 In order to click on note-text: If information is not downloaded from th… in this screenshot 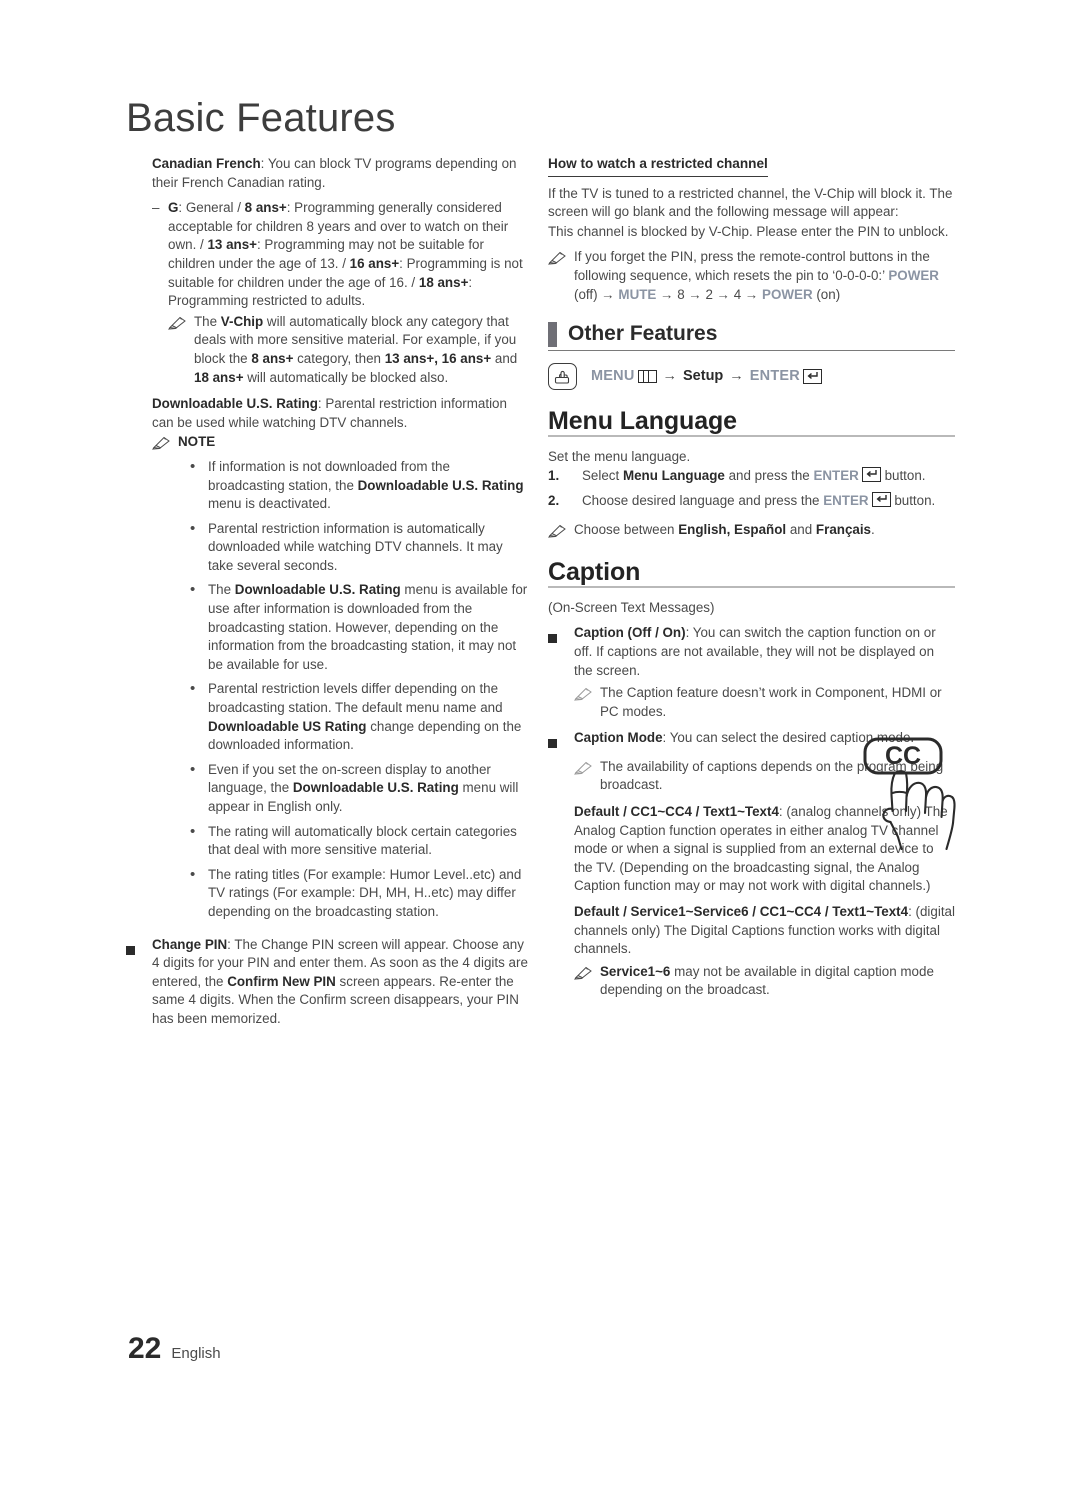, I will do `click(366, 485)`.